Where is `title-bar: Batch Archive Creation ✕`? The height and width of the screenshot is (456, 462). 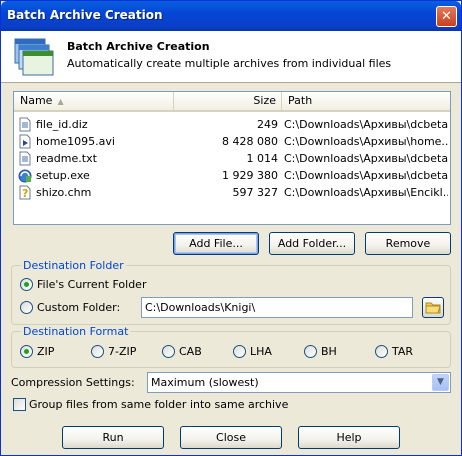
title-bar: Batch Archive Creation ✕ is located at coordinates (231, 16).